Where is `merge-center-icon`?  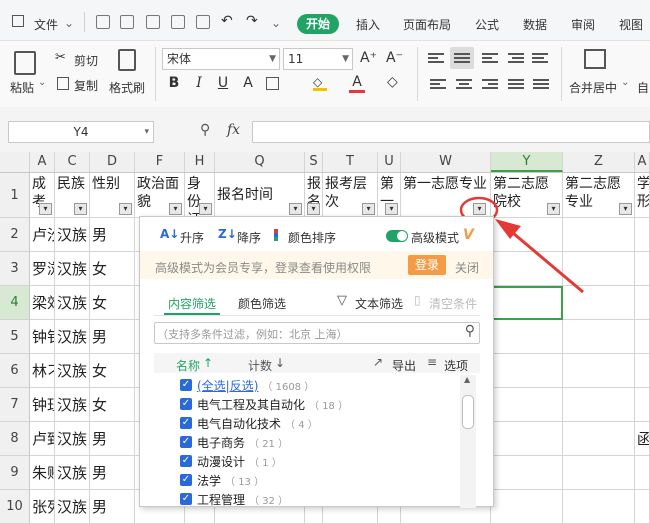
merge-center-icon is located at coordinates (595, 59).